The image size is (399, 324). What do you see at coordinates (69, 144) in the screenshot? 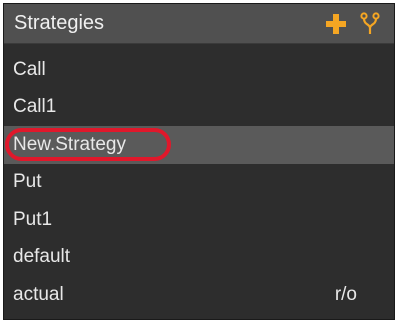
I see `strategy-label: New.Strategy` at bounding box center [69, 144].